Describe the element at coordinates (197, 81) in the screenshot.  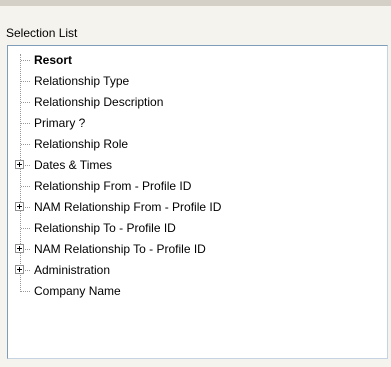
I see `tree-item: Relationship Type` at that location.